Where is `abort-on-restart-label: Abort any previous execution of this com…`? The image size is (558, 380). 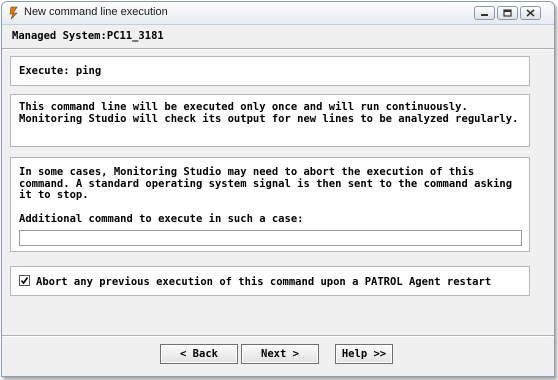
abort-on-restart-label: Abort any previous execution of this com… is located at coordinates (263, 282).